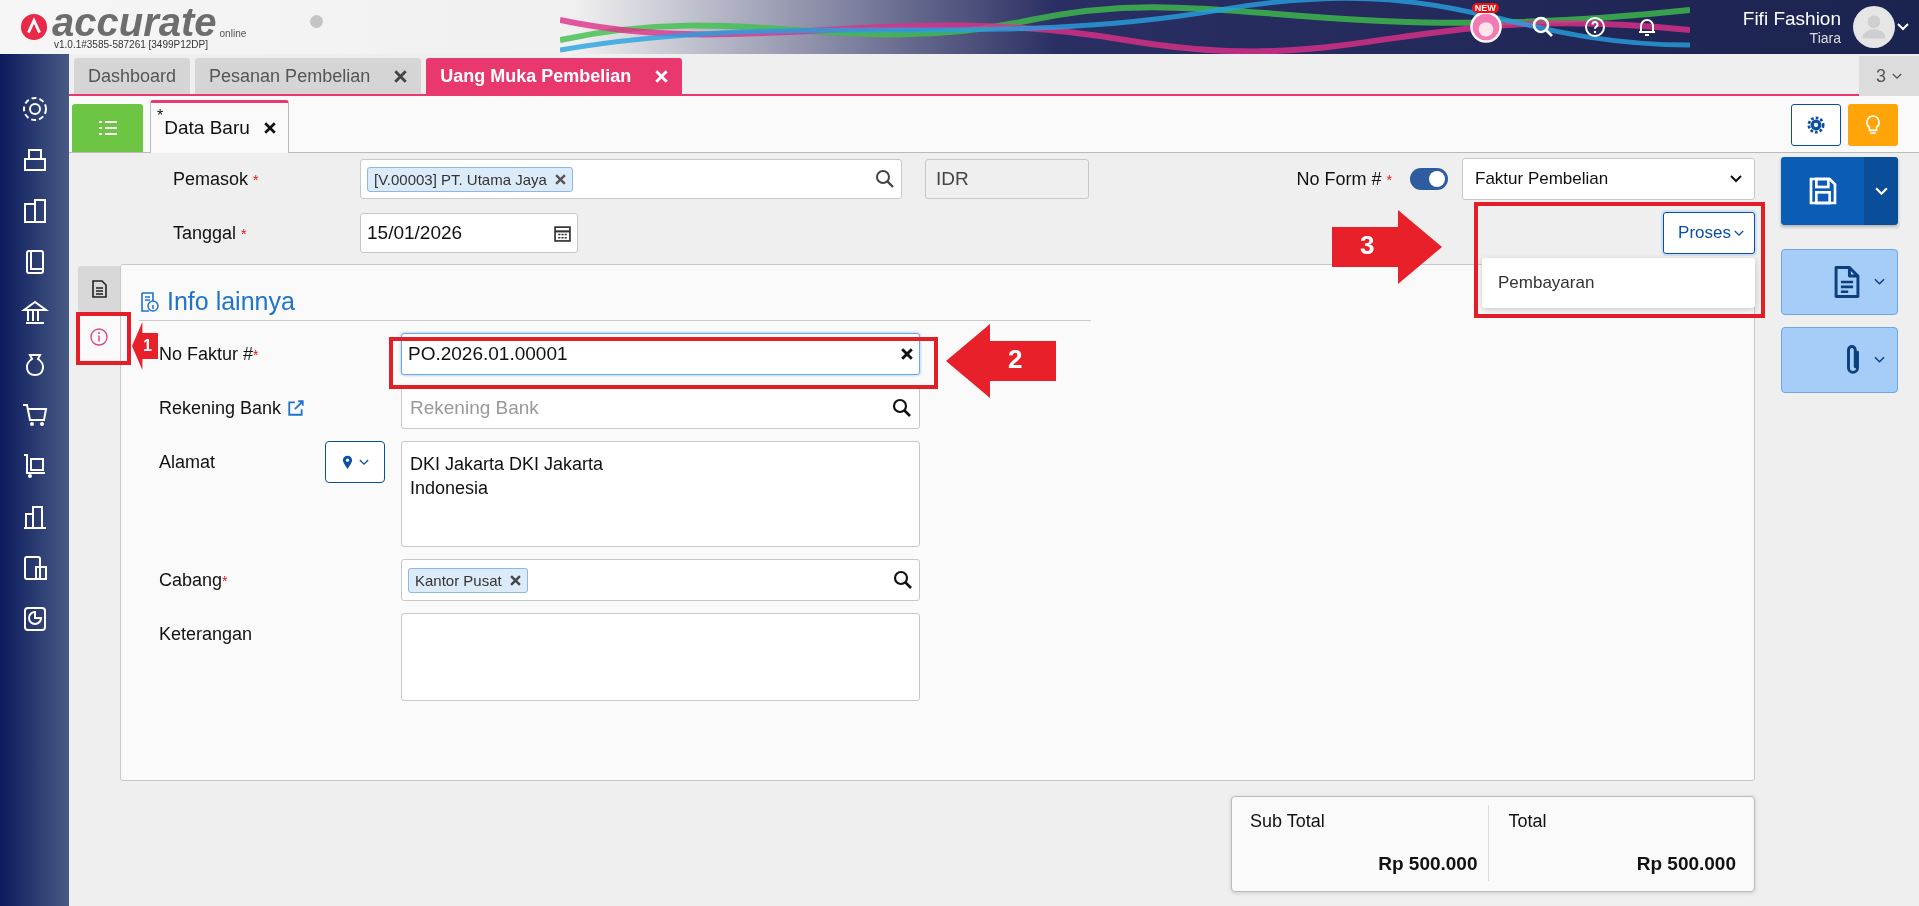 The height and width of the screenshot is (906, 1919). Describe the element at coordinates (355, 462) in the screenshot. I see `location-button` at that location.